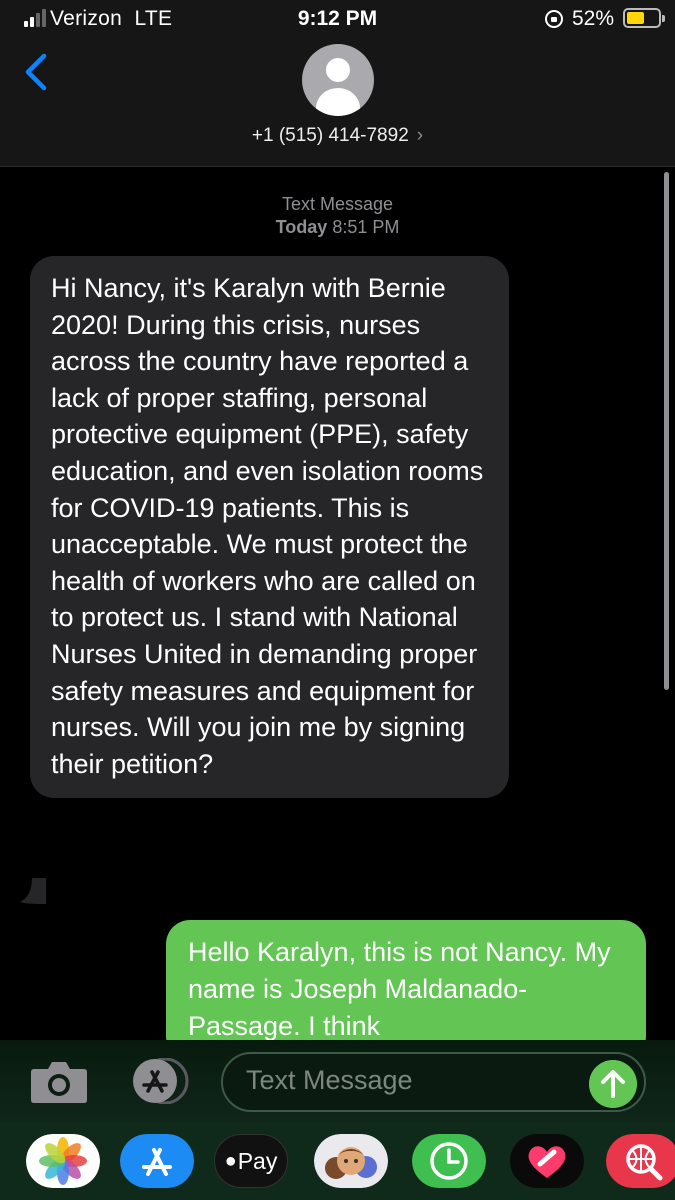 This screenshot has height=1200, width=675. I want to click on thread-timestamp: Text Message Today 8:51 PM, so click(337, 216).